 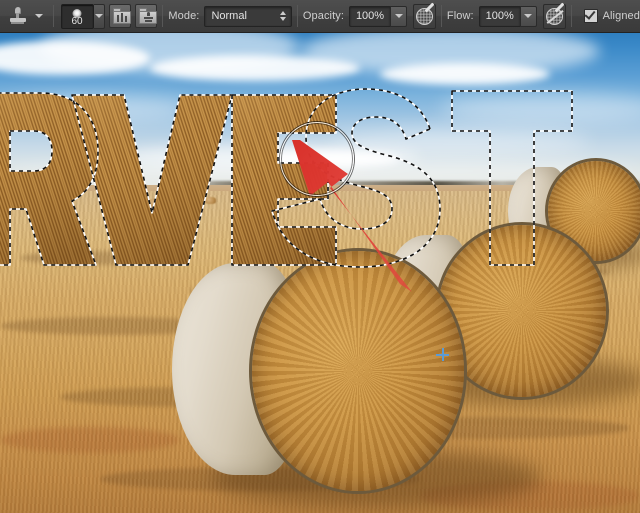 I want to click on airbrush-toggle-button, so click(x=554, y=15).